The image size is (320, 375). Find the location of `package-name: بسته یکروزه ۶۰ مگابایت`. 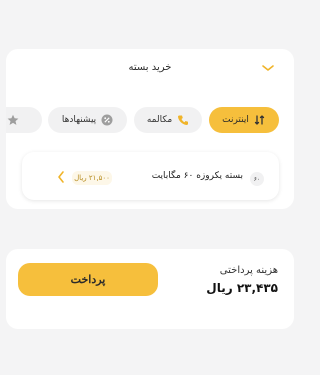

package-name: بسته یکروزه ۶۰ مگابایت is located at coordinates (197, 176).